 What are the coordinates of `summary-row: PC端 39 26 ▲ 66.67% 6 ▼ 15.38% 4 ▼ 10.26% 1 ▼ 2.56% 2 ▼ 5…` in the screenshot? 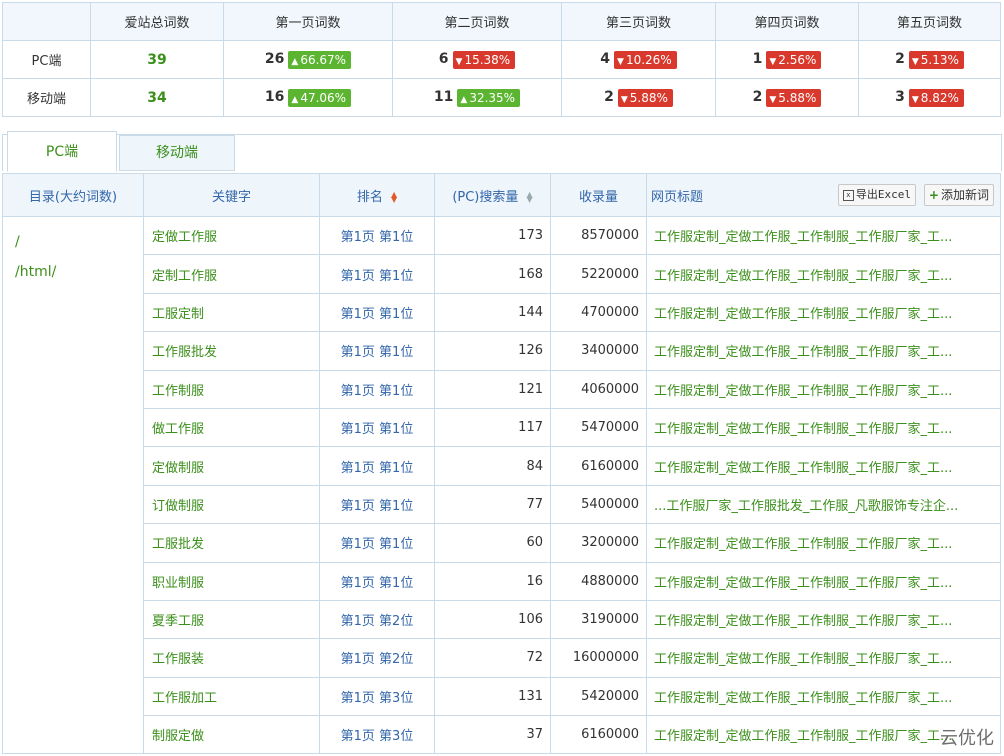 It's located at (501, 59).